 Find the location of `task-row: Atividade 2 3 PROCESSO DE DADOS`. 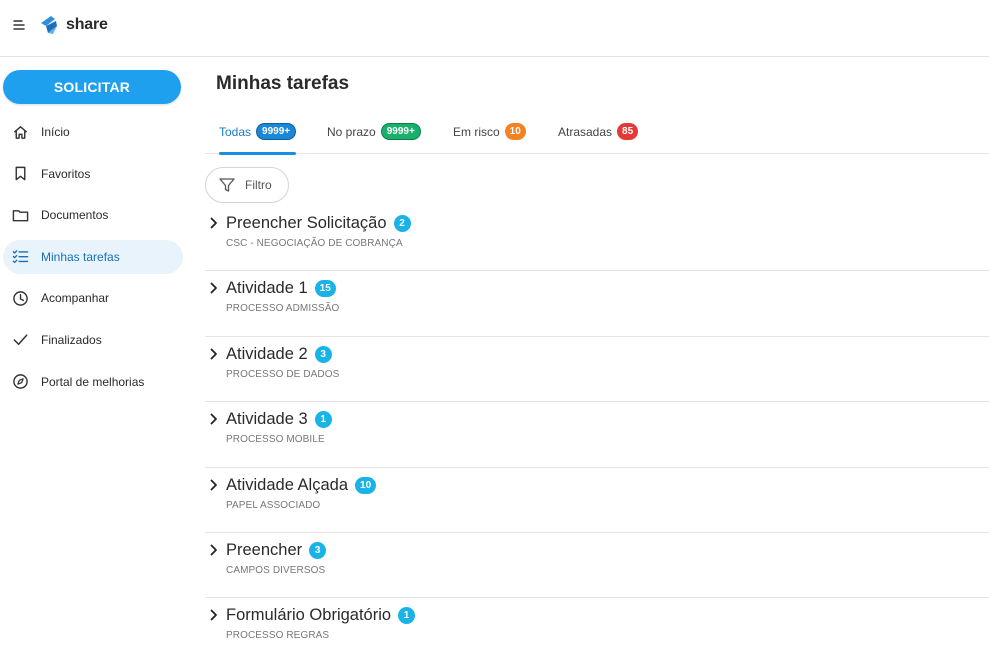

task-row: Atividade 2 3 PROCESSO DE DADOS is located at coordinates (597, 370).